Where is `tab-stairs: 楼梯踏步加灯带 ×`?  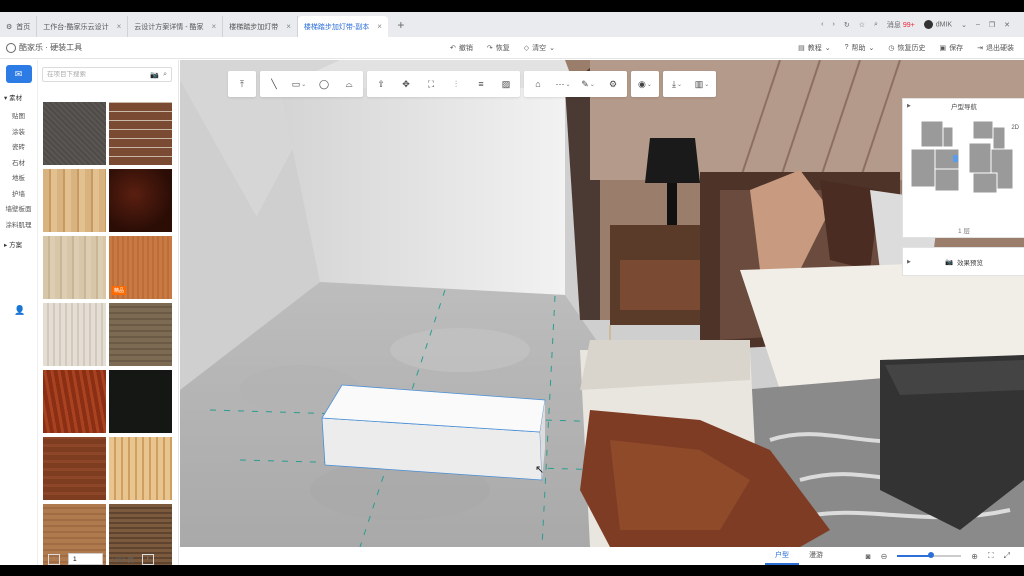 tab-stairs: 楼梯踏步加灯带 × is located at coordinates (260, 26).